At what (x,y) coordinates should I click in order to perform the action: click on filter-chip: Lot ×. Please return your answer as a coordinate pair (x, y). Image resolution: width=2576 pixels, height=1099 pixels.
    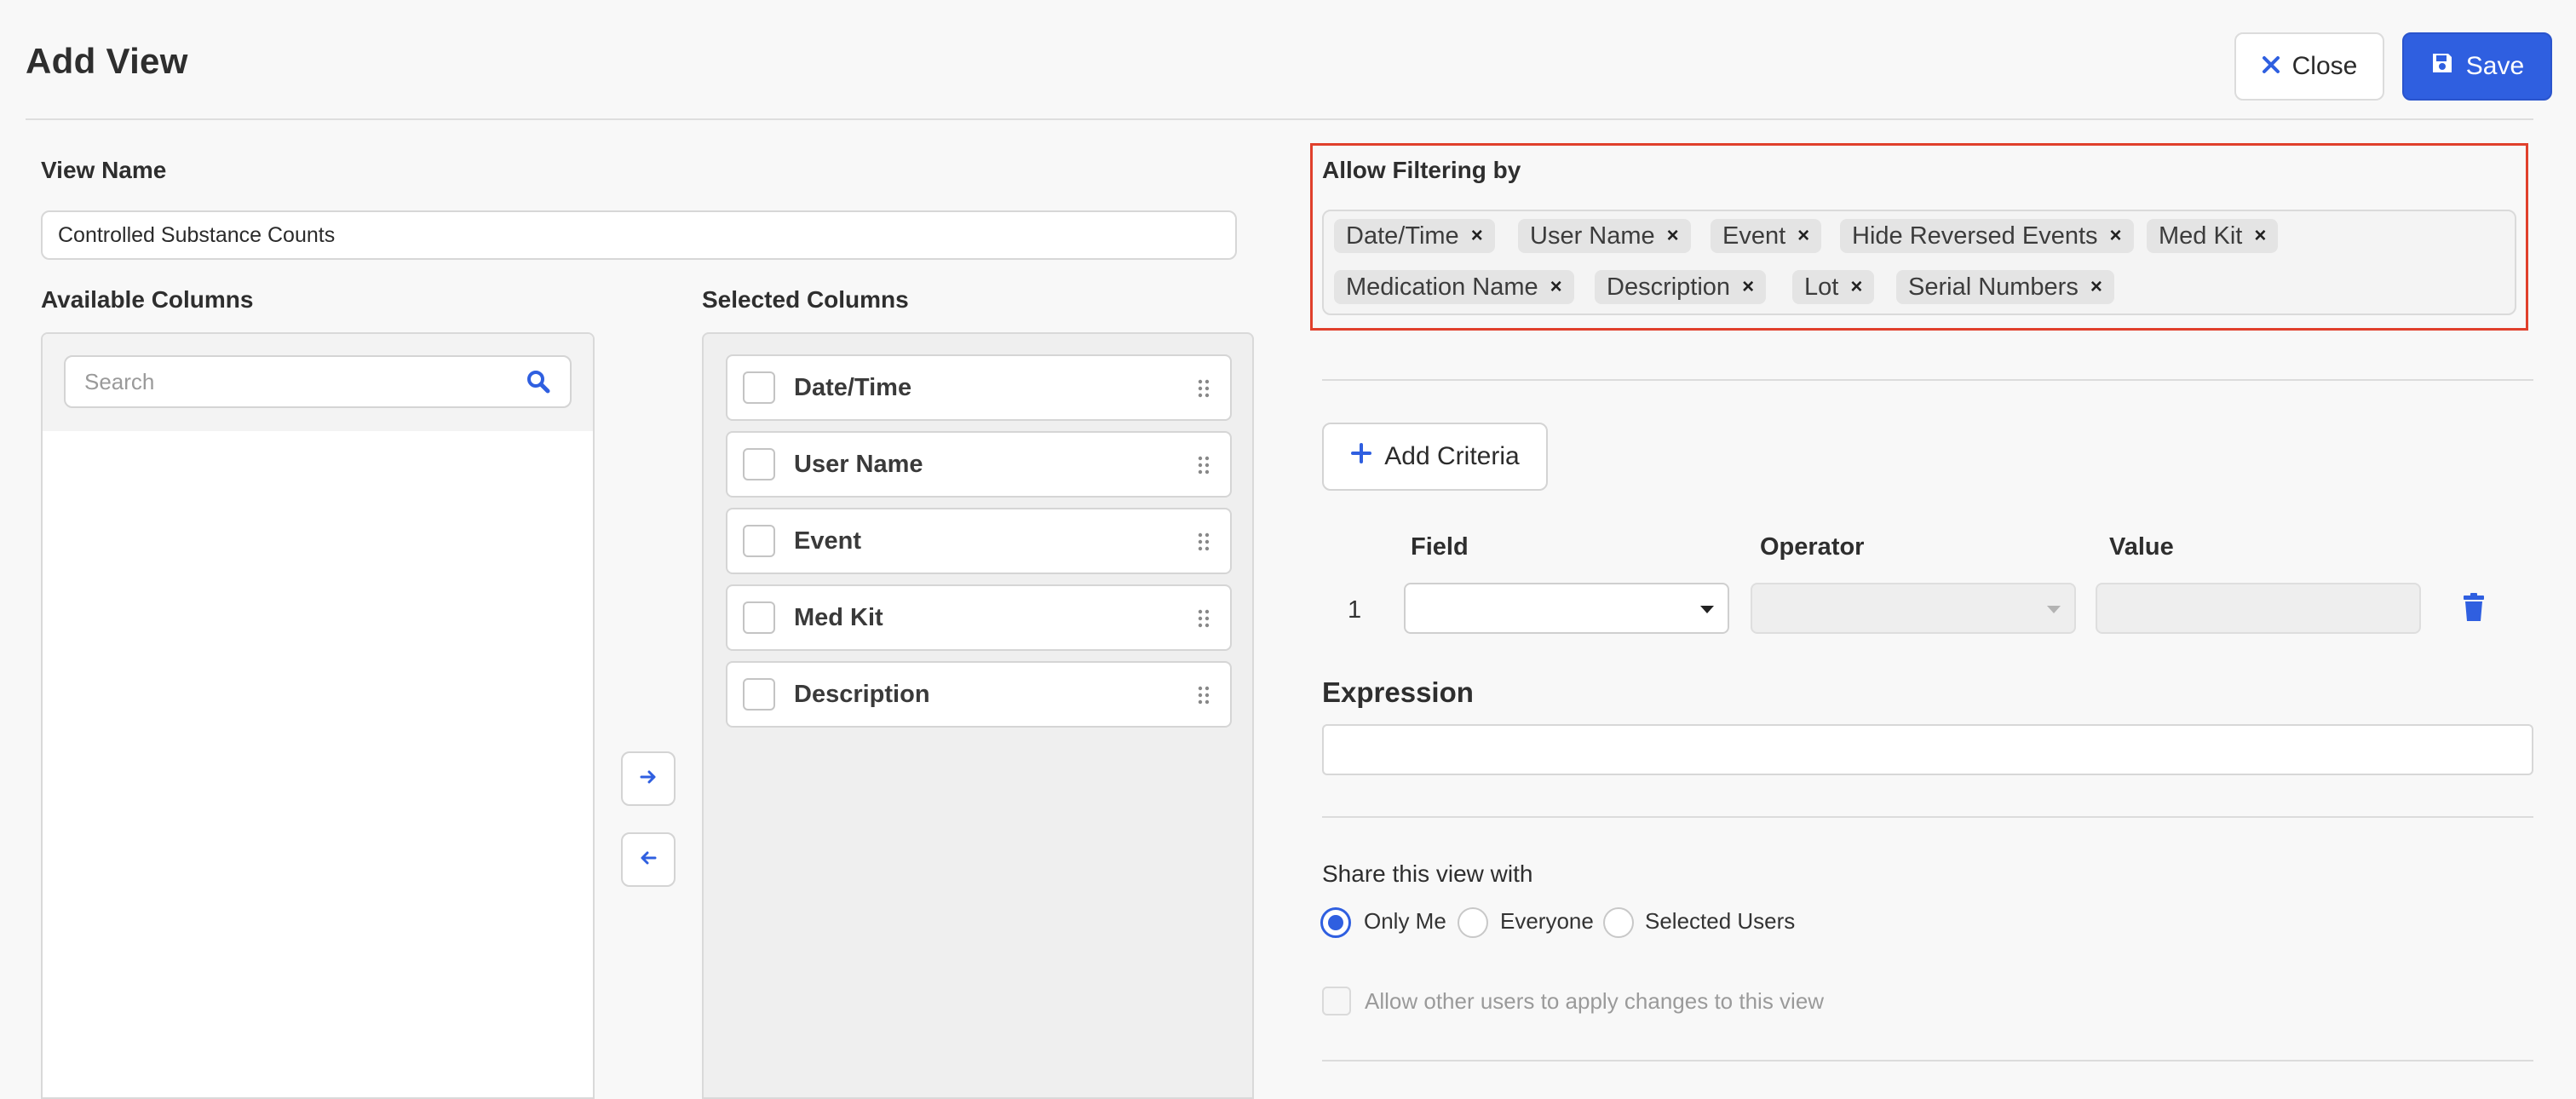
    Looking at the image, I should click on (1834, 287).